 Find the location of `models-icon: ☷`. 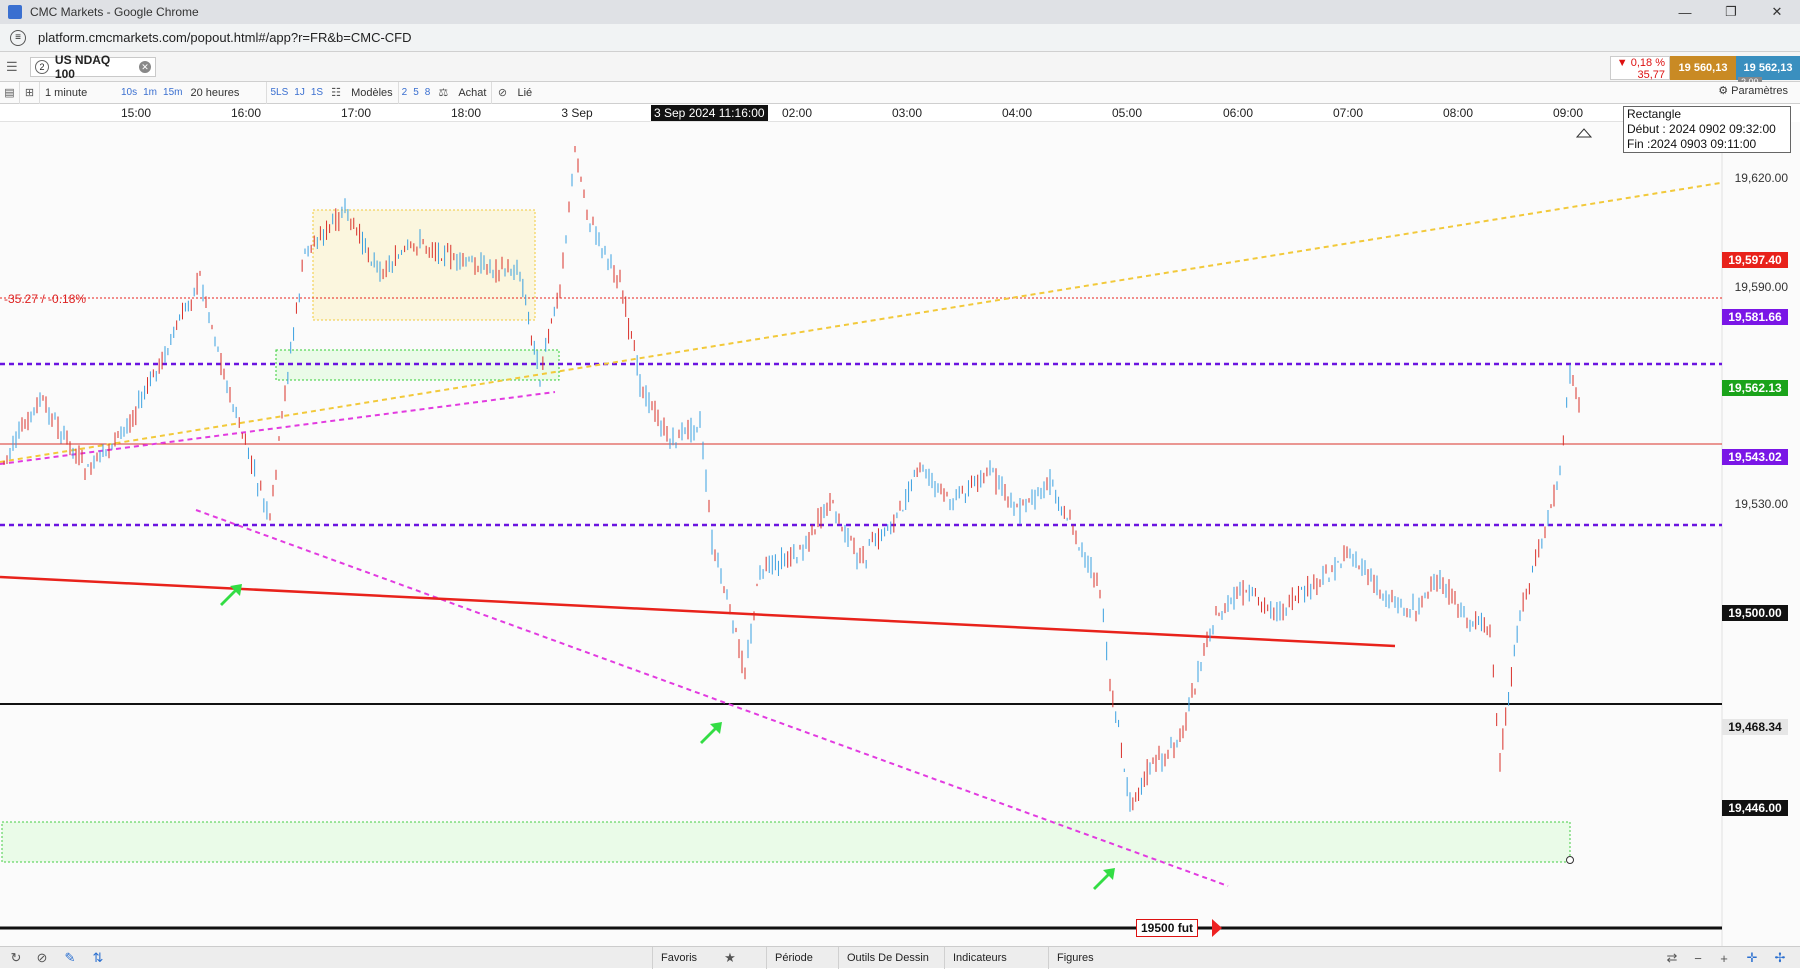

models-icon: ☷ is located at coordinates (336, 93).